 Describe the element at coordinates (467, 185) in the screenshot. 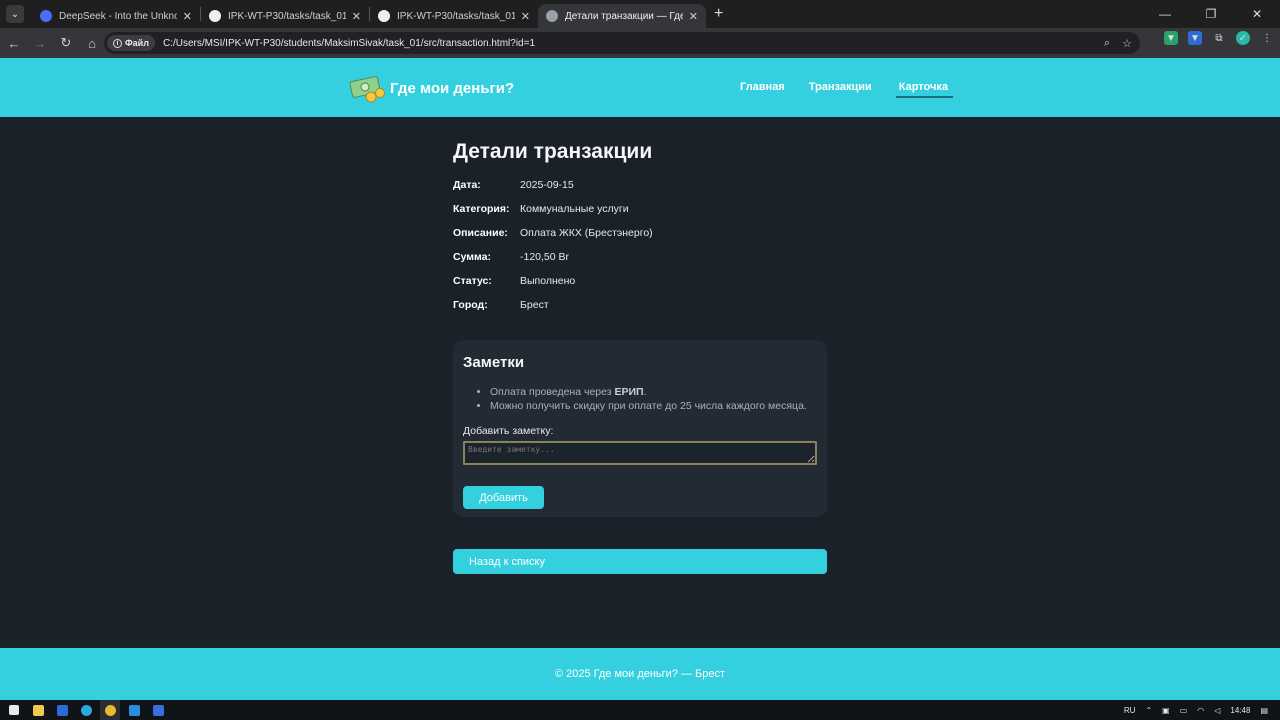

I see `detail-label: Дата:` at that location.